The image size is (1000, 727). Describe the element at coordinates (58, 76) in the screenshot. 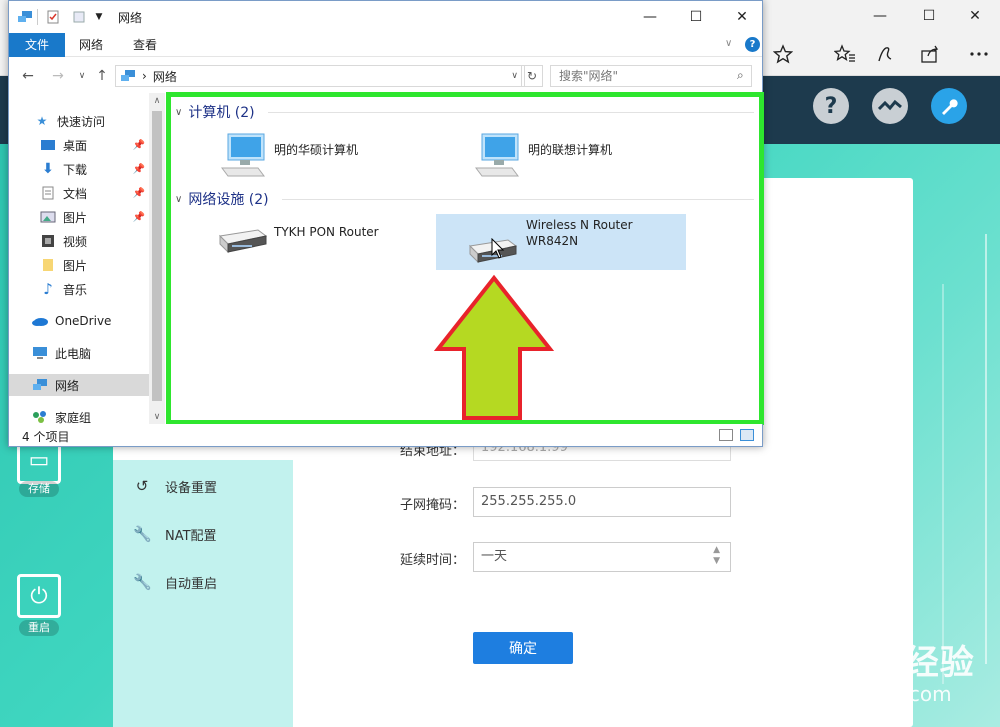

I see `forward-icon: →` at that location.